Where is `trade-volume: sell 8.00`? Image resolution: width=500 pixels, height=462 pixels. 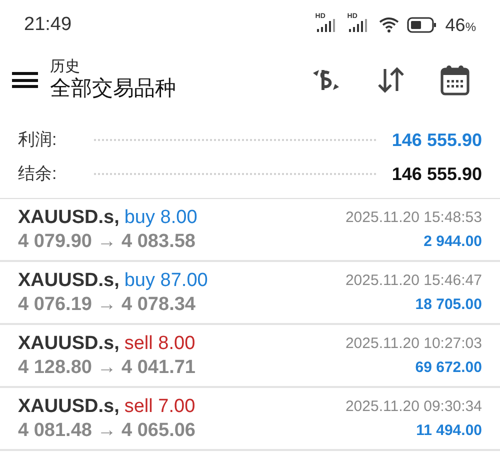
trade-volume: sell 8.00 is located at coordinates (160, 344).